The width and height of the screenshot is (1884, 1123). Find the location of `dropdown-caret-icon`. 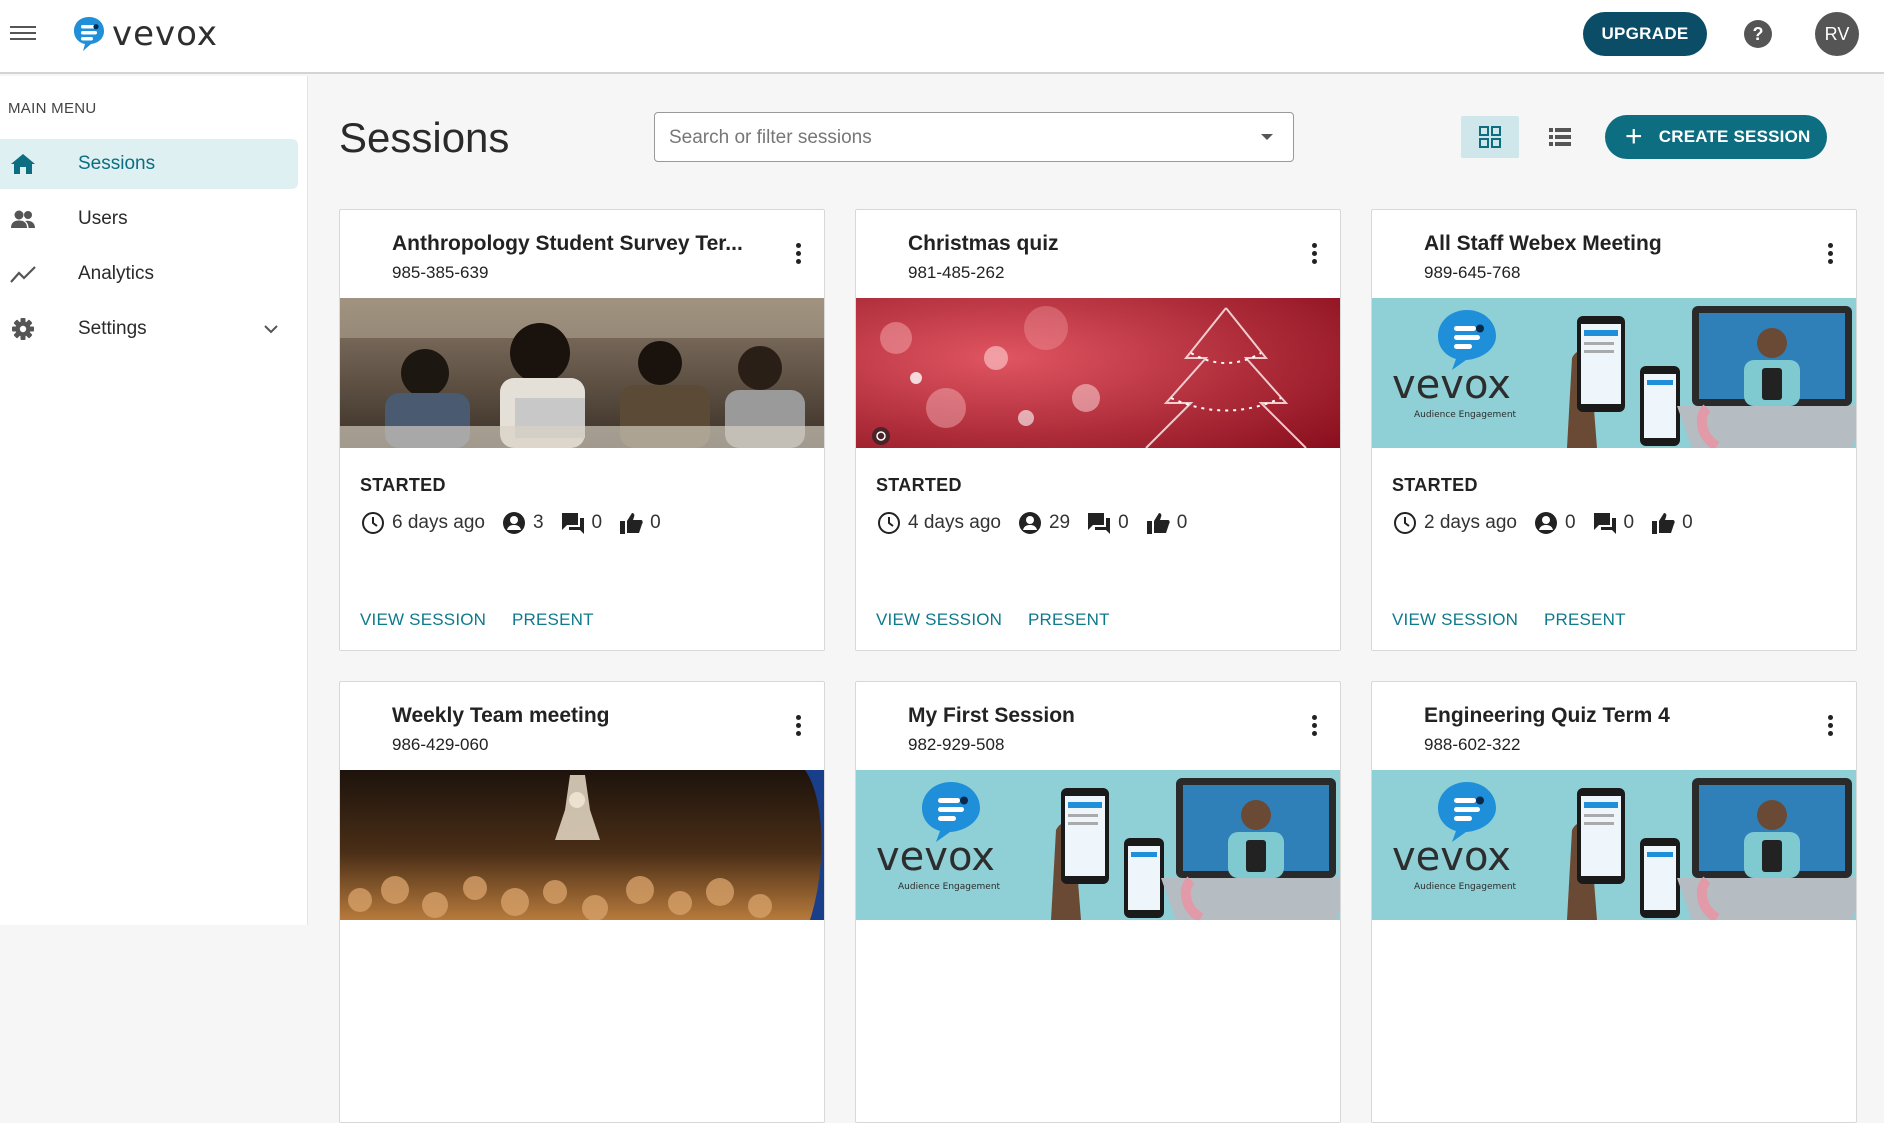

dropdown-caret-icon is located at coordinates (1267, 137).